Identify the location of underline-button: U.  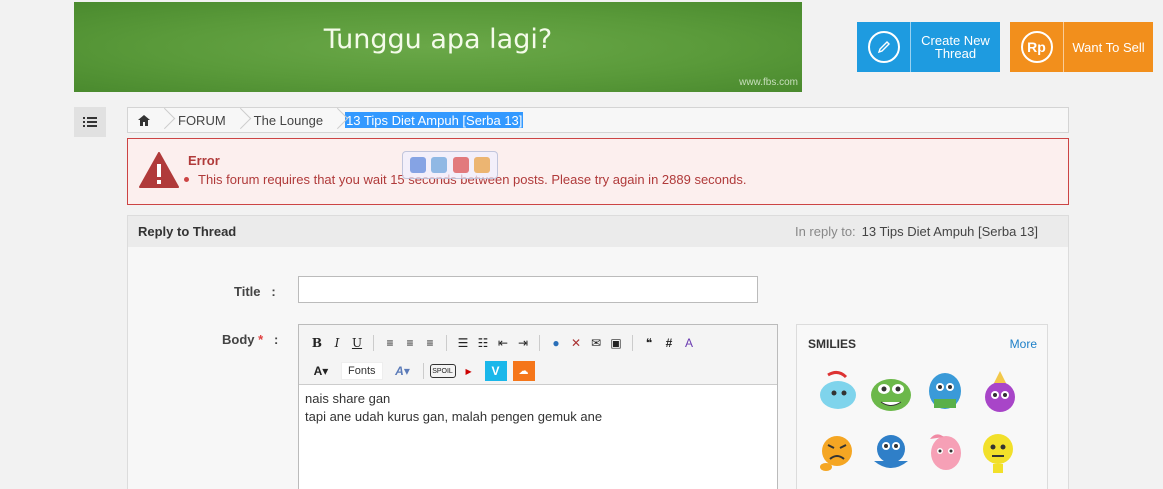
(357, 343).